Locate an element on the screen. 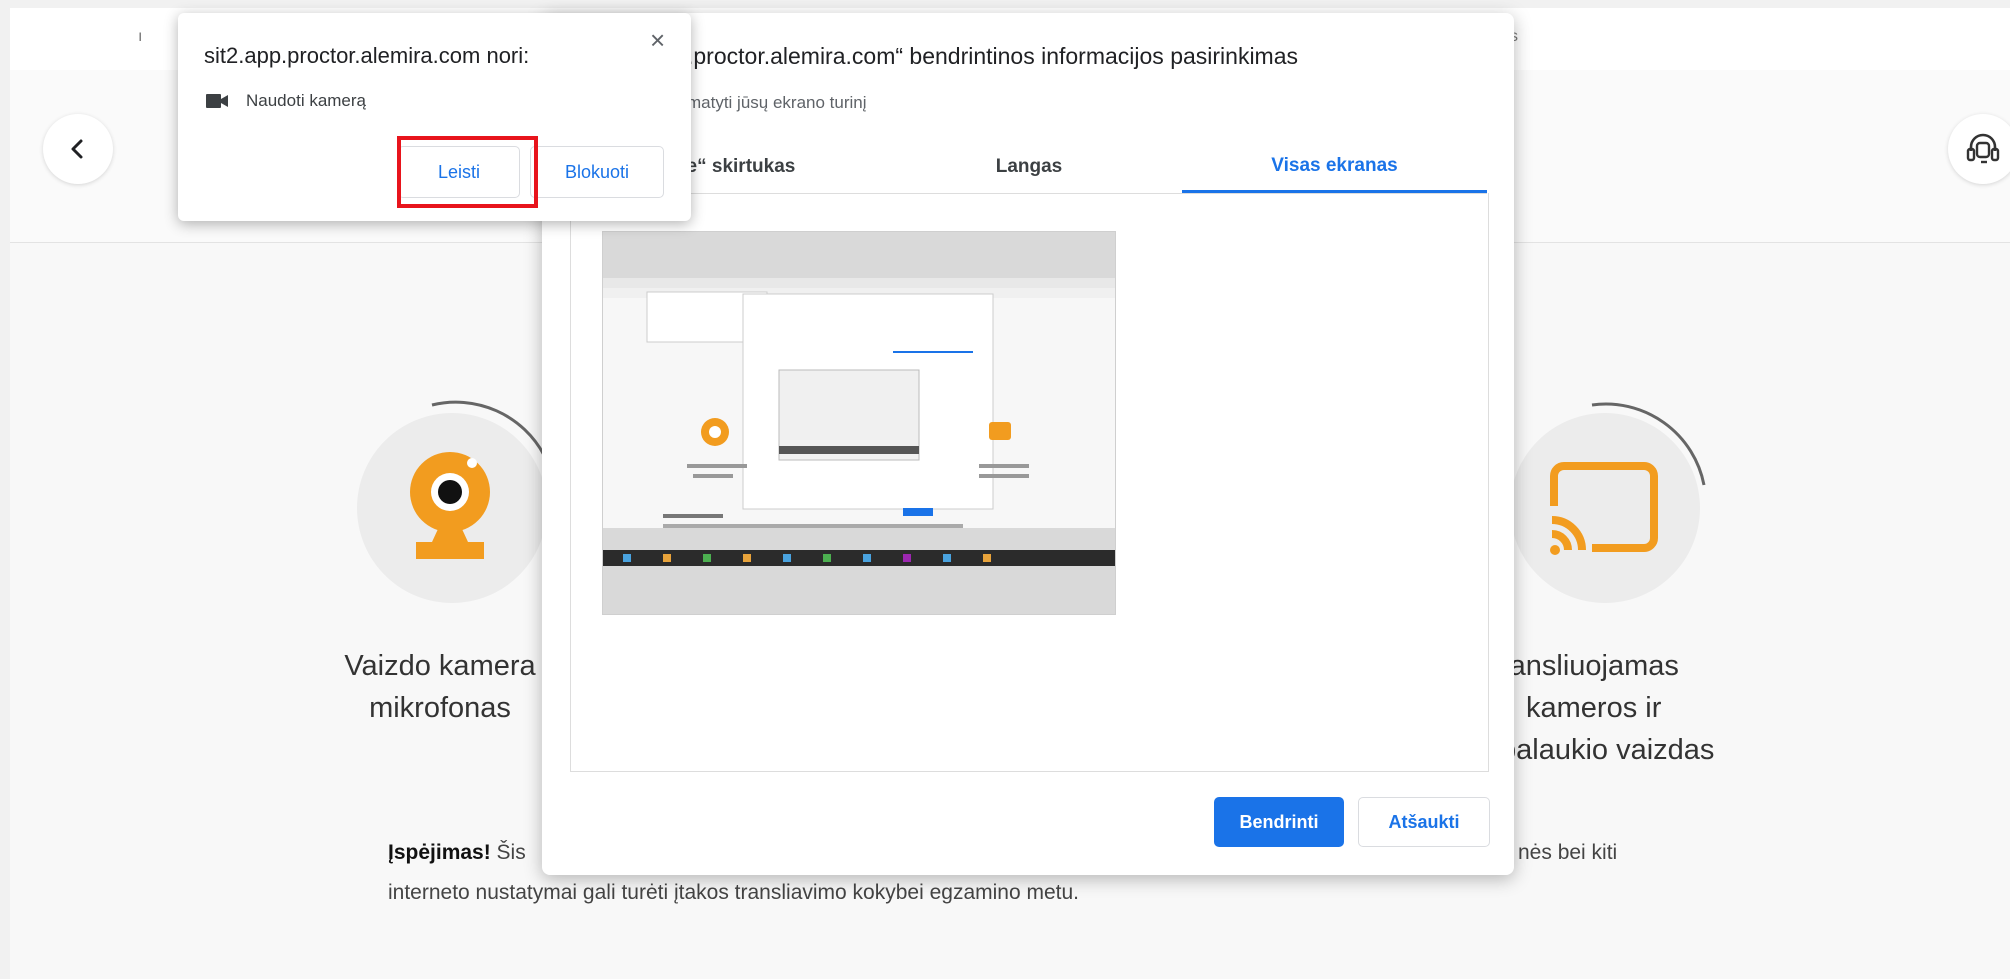  screen-preview-thumbnail is located at coordinates (859, 423).